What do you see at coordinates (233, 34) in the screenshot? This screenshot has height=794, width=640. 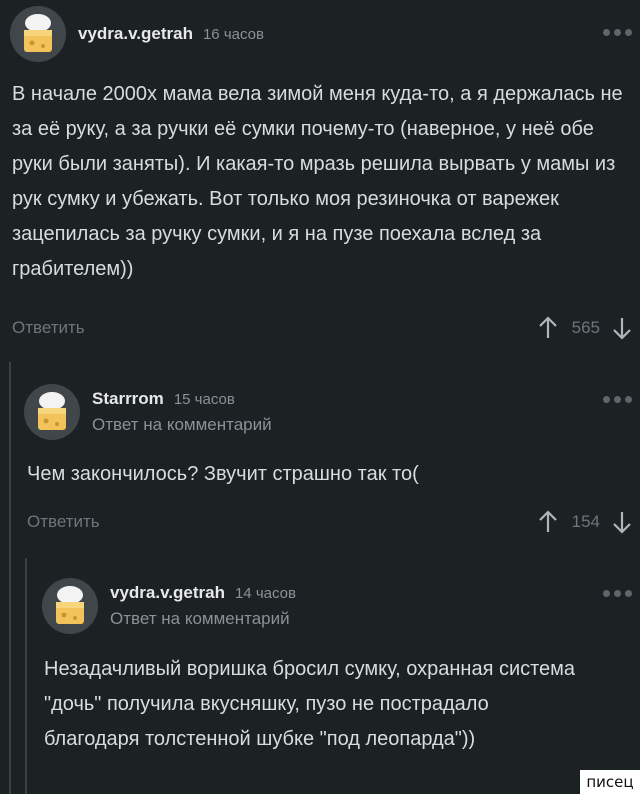 I see `timestamp: 16 часов` at bounding box center [233, 34].